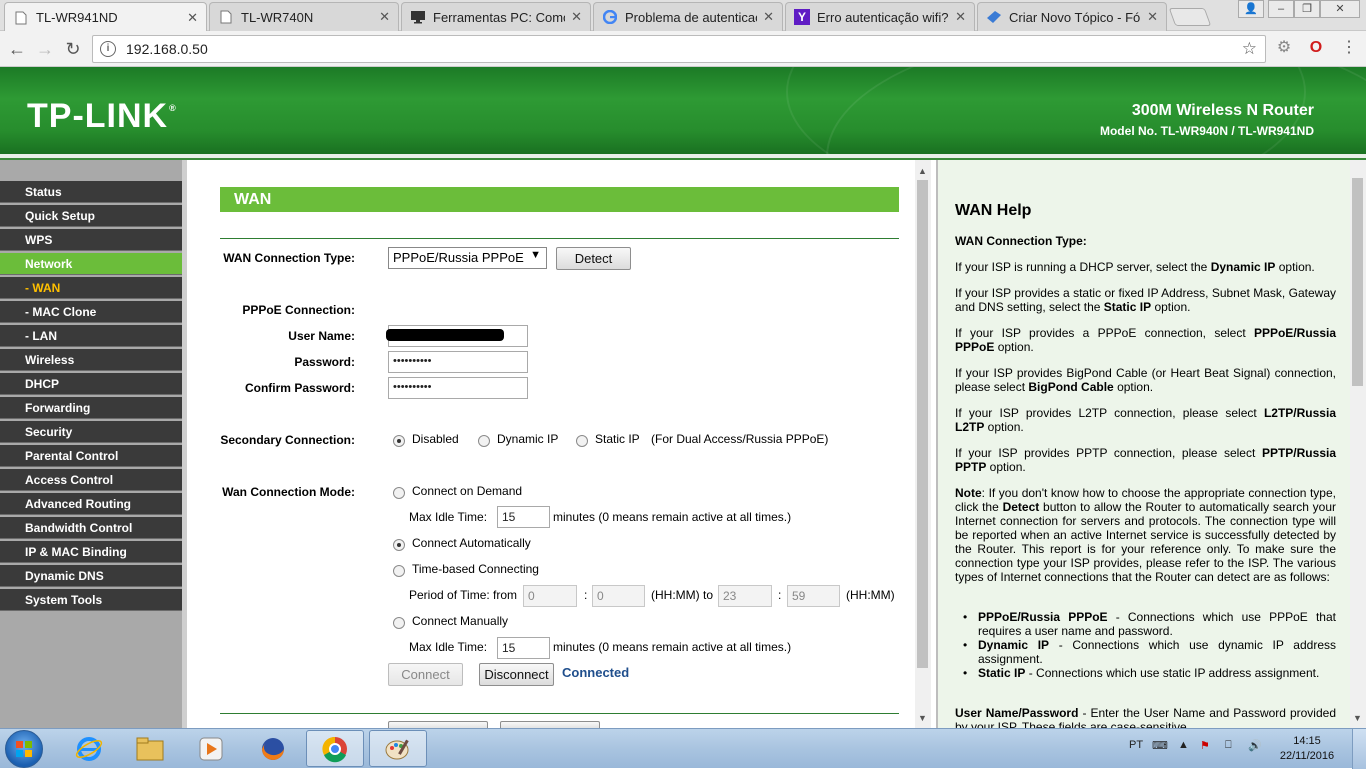 Image resolution: width=1366 pixels, height=770 pixels. I want to click on sidebar-item-ip-mac-binding: IP & MAC Binding, so click(91, 552).